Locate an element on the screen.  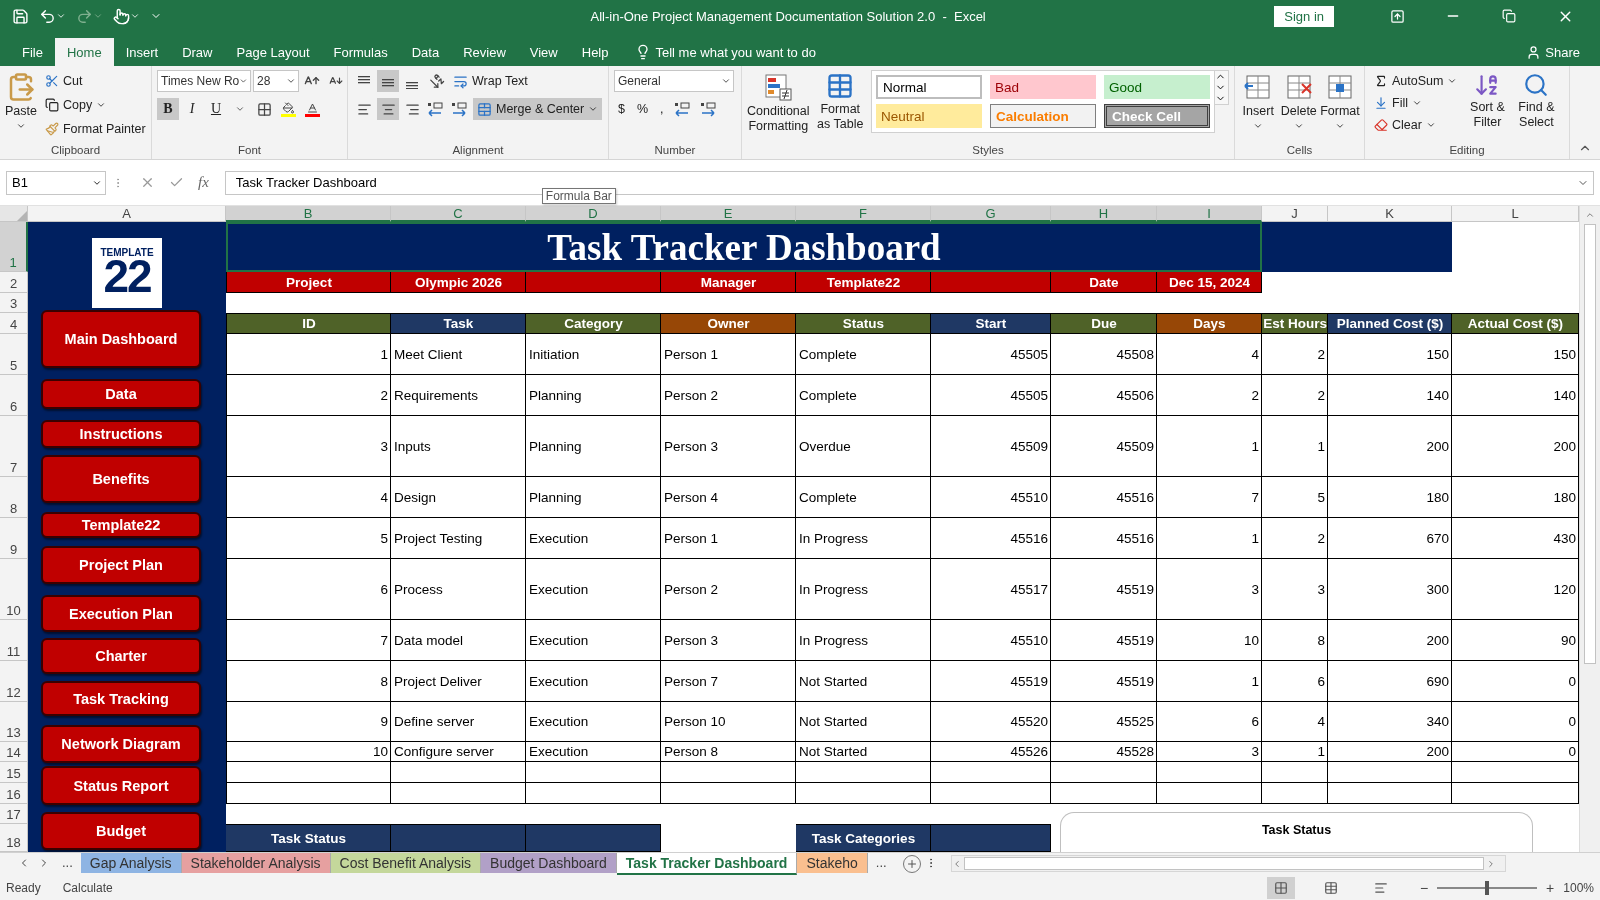
number-format-dropdown: General is located at coordinates (674, 81).